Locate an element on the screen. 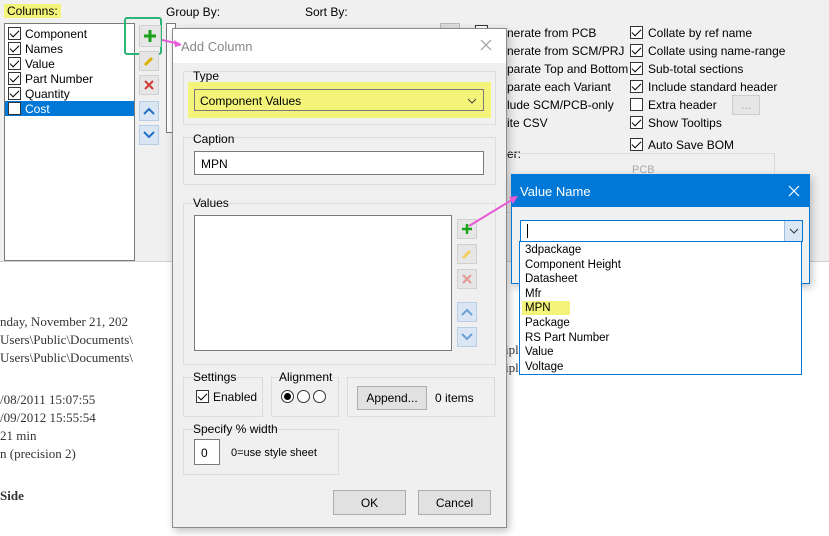 The height and width of the screenshot is (536, 829). arrow-to-add-column is located at coordinates (171, 43).